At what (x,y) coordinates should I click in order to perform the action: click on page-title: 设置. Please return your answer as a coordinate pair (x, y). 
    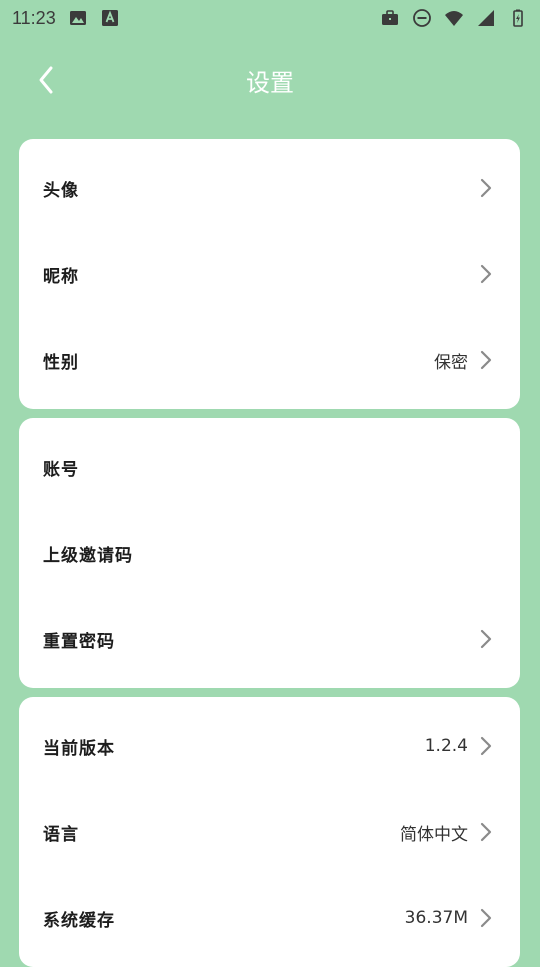
    Looking at the image, I should click on (270, 82).